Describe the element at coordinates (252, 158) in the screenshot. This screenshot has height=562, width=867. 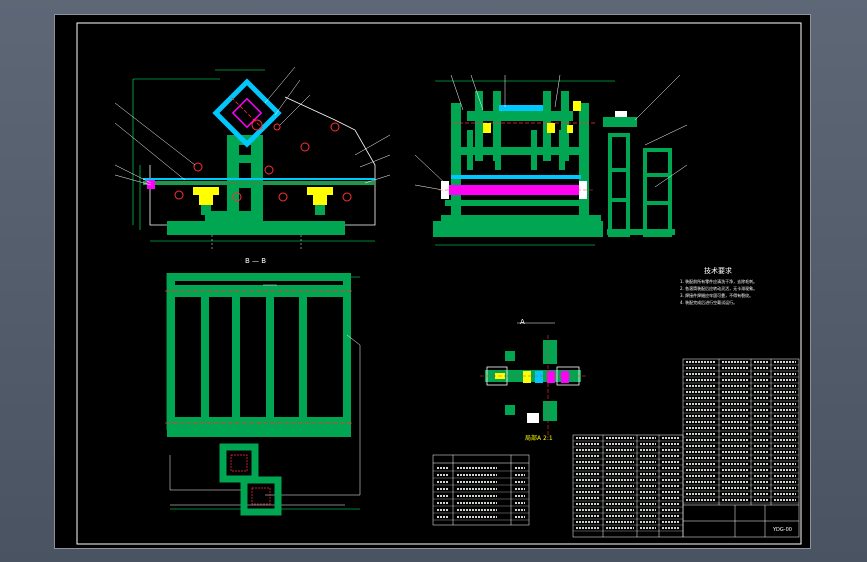
I see `front-view` at that location.